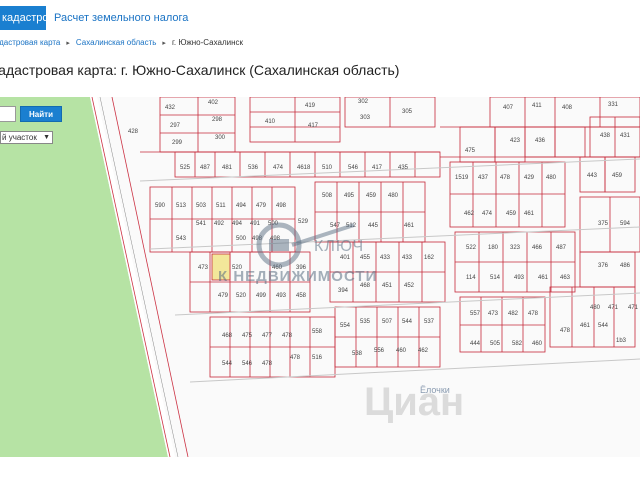 The width and height of the screenshot is (640, 480). What do you see at coordinates (537, 106) in the screenshot?
I see `svg-text: 411` at bounding box center [537, 106].